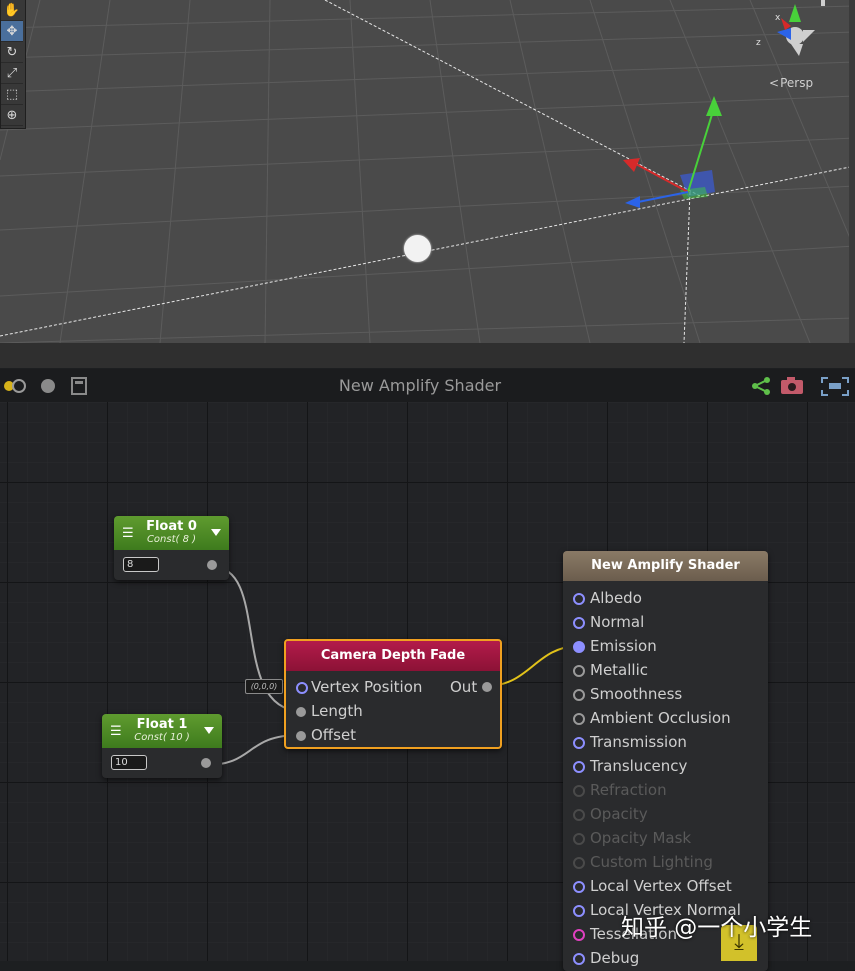 Image resolution: width=855 pixels, height=971 pixels. I want to click on master-port-row: Albedo, so click(668, 599).